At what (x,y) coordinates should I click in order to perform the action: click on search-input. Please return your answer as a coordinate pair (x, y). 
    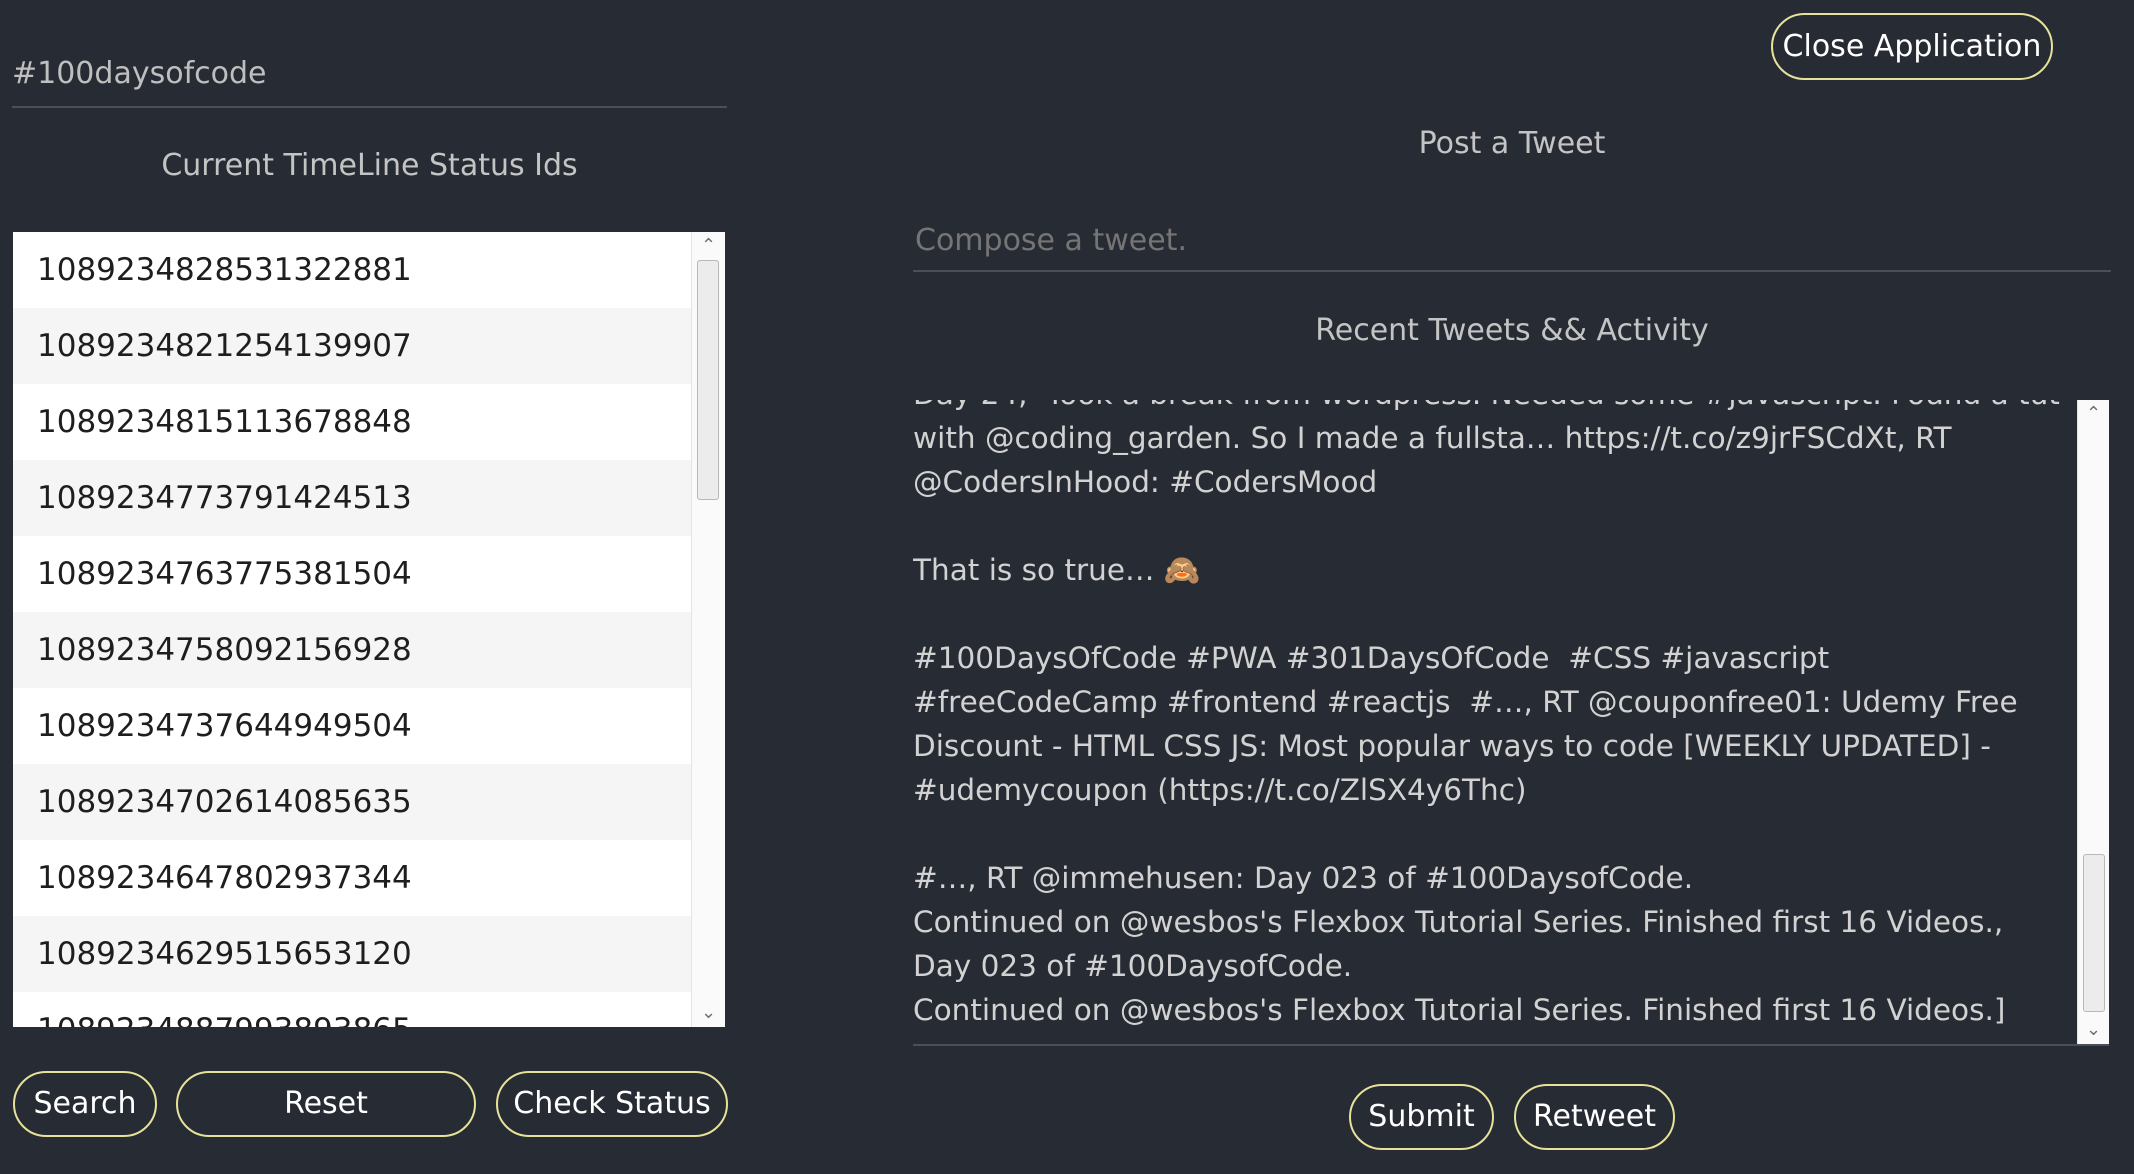
    Looking at the image, I should click on (369, 74).